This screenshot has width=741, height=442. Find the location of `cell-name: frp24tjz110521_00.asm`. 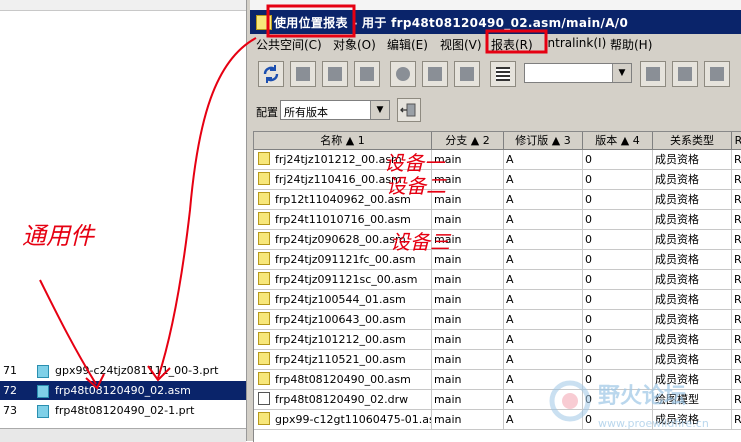

cell-name: frp24tjz110521_00.asm is located at coordinates (343, 360).